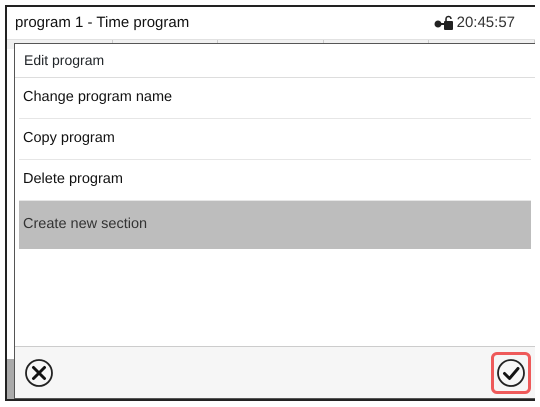 The image size is (540, 407). I want to click on clock-time: 20:45:57, so click(485, 22).